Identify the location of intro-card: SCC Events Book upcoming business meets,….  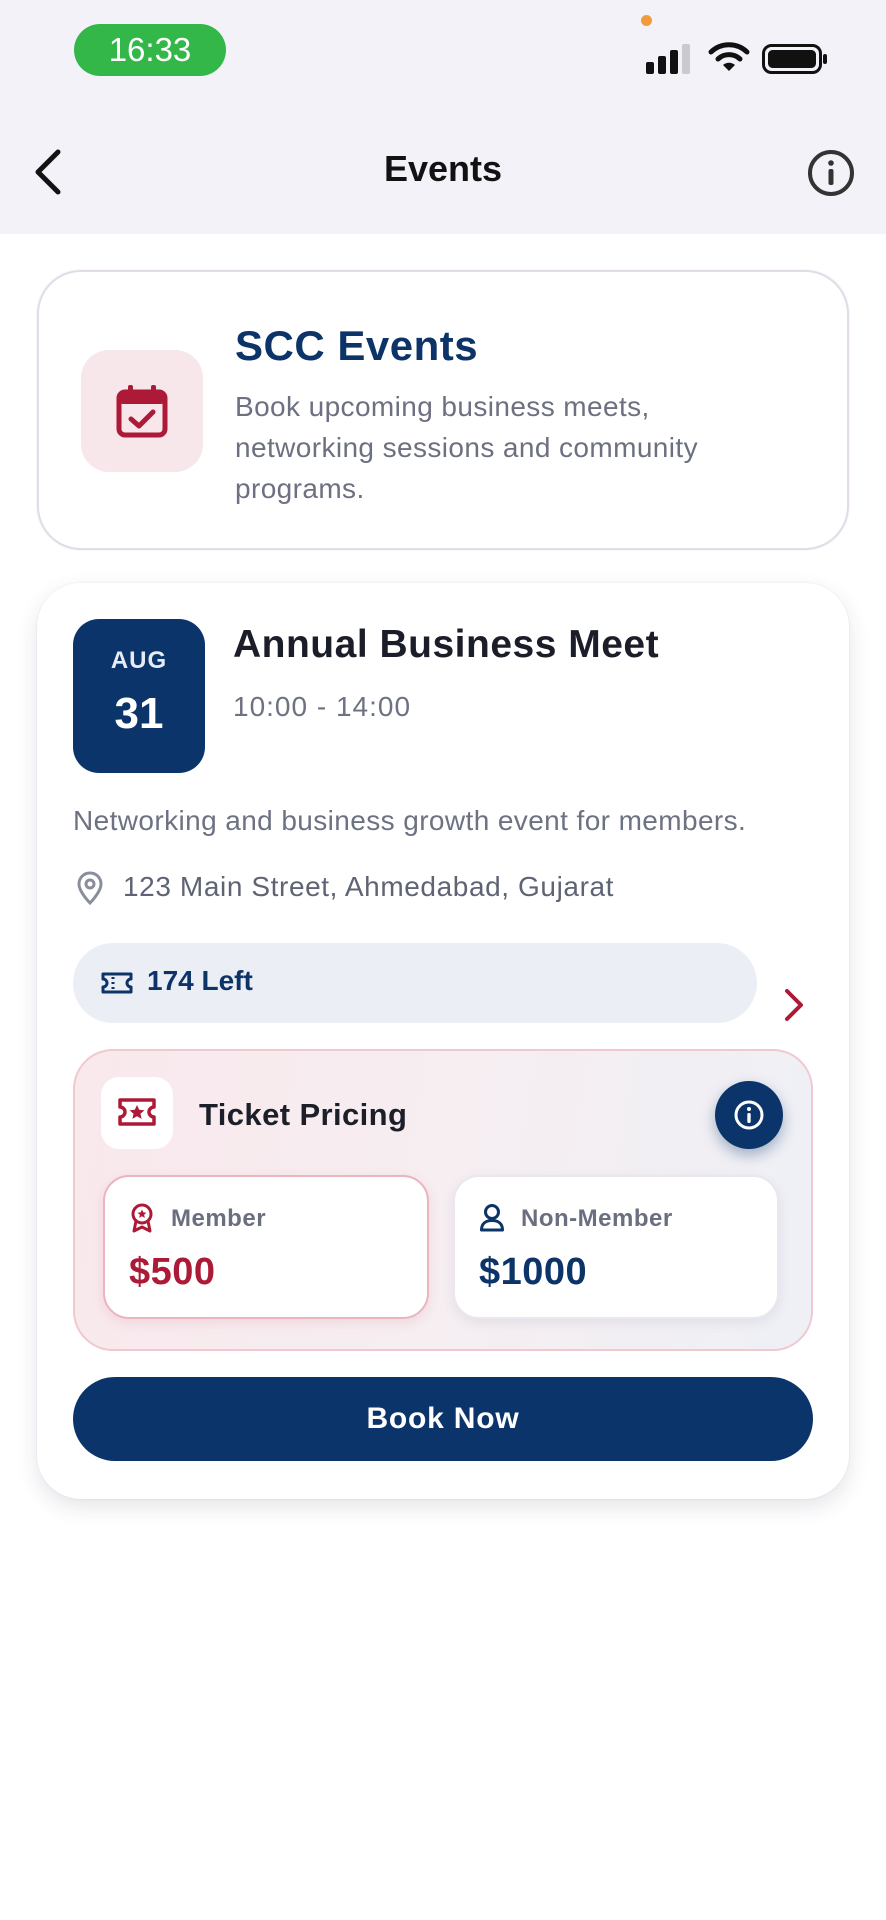
(443, 410).